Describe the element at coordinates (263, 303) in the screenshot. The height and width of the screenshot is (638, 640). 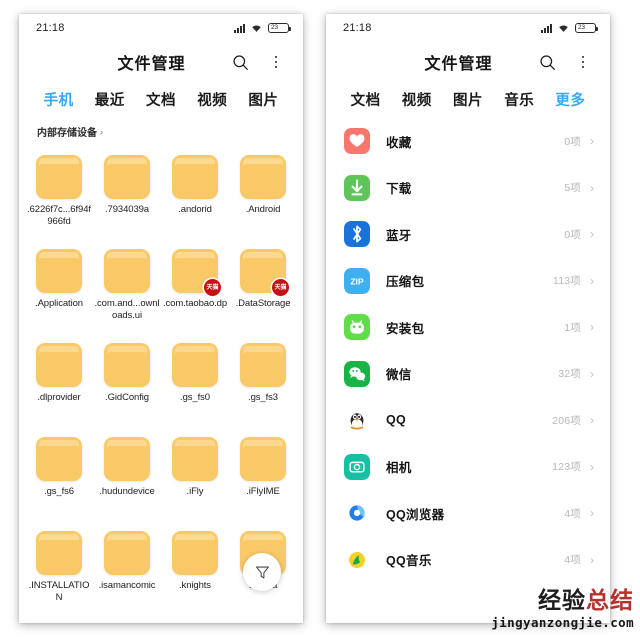
I see `file-name-label: .DataStorage` at that location.